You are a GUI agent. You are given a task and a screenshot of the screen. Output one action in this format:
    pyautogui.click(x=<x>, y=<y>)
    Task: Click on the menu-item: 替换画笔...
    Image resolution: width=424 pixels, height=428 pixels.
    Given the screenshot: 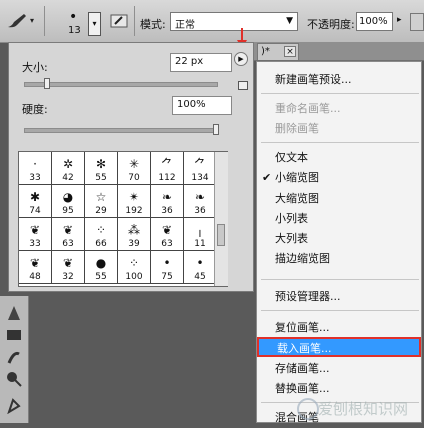 What is the action you would take?
    pyautogui.click(x=339, y=389)
    